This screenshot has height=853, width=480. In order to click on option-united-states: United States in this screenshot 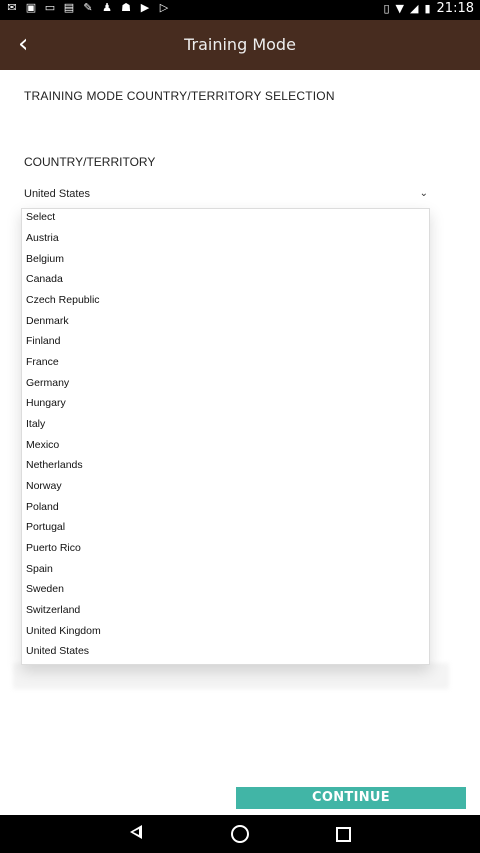, I will do `click(221, 651)`.